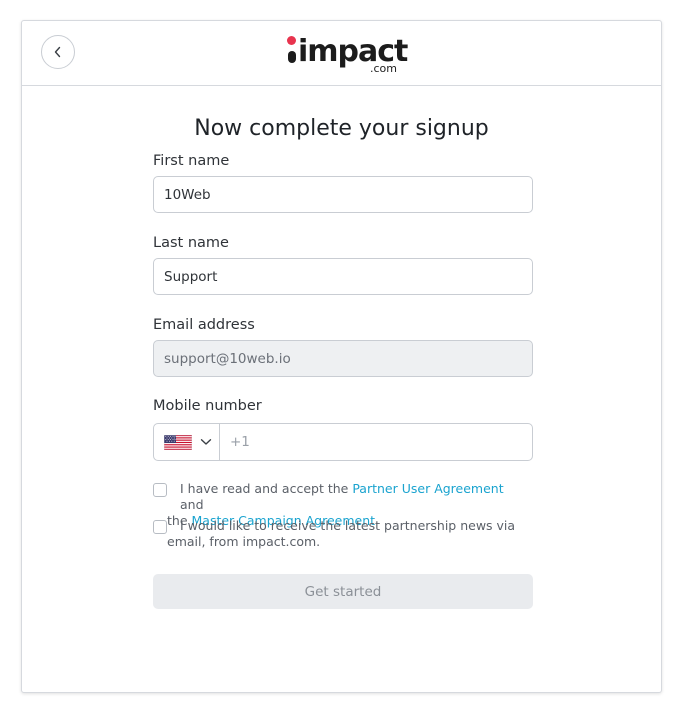 This screenshot has height=709, width=684. I want to click on back-button, so click(58, 52).